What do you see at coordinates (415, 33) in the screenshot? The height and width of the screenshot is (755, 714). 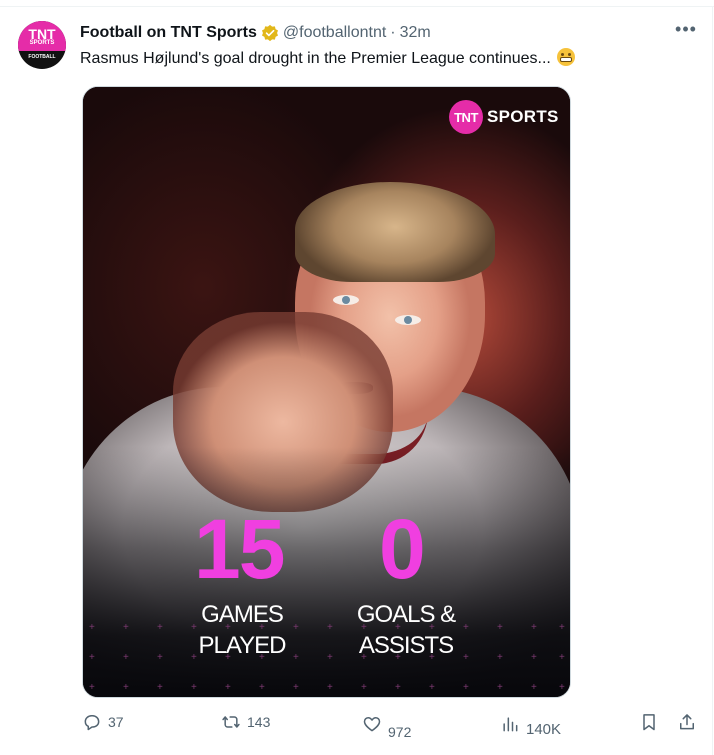 I see `timestamp: 32m` at bounding box center [415, 33].